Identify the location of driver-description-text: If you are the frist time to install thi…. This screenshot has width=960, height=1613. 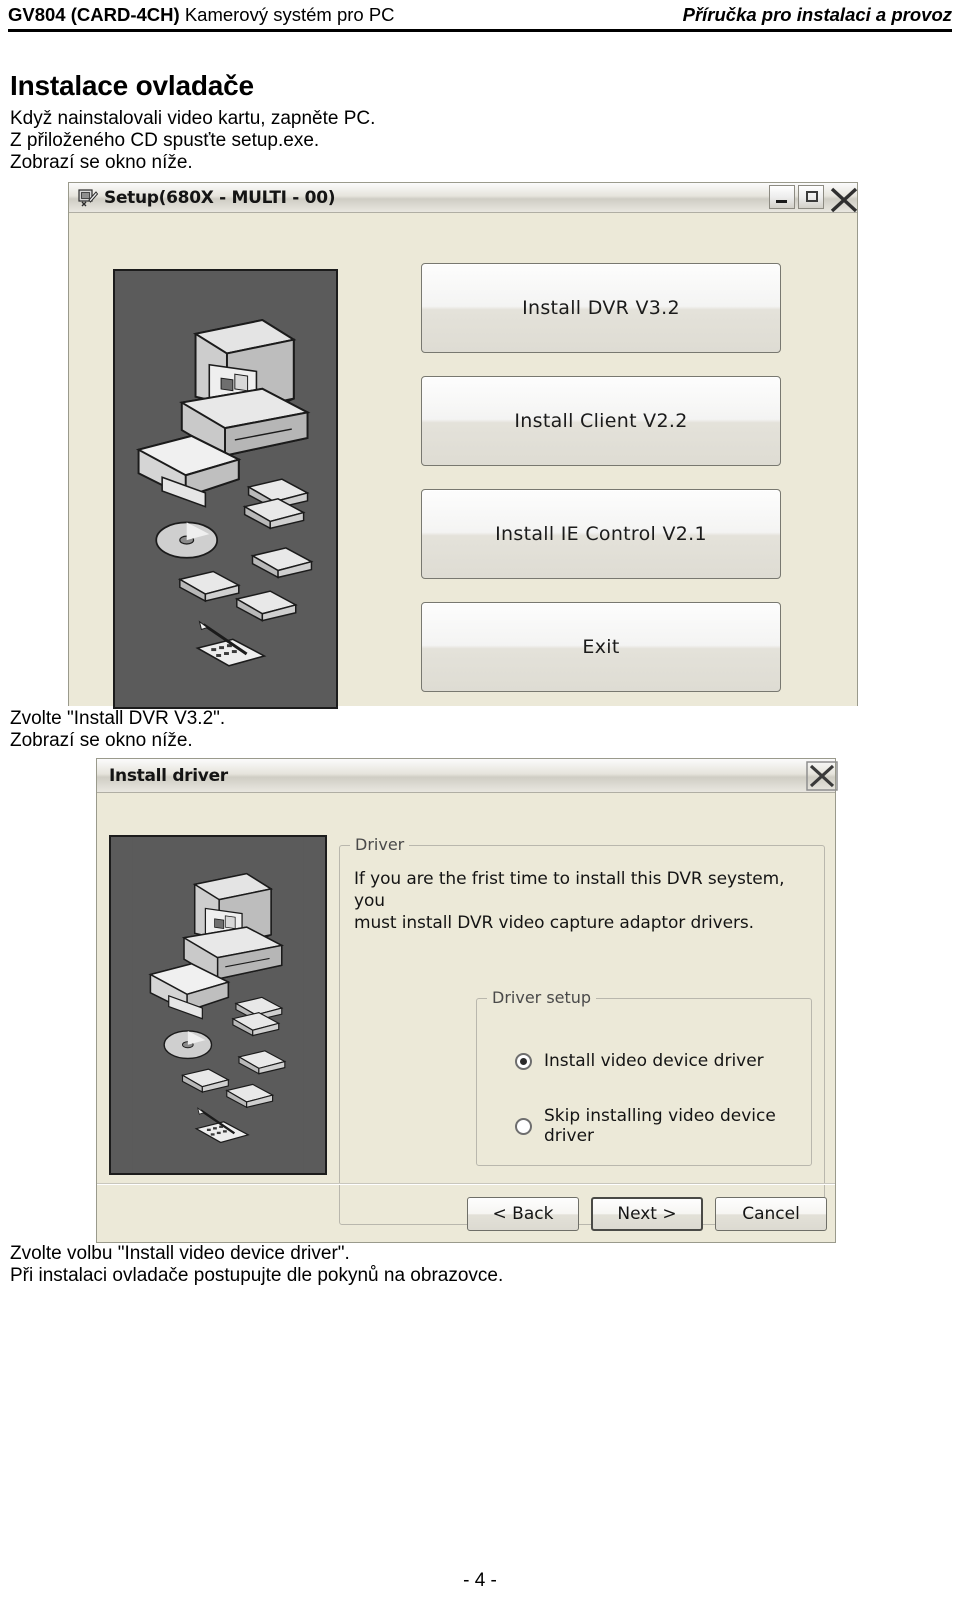
(569, 901).